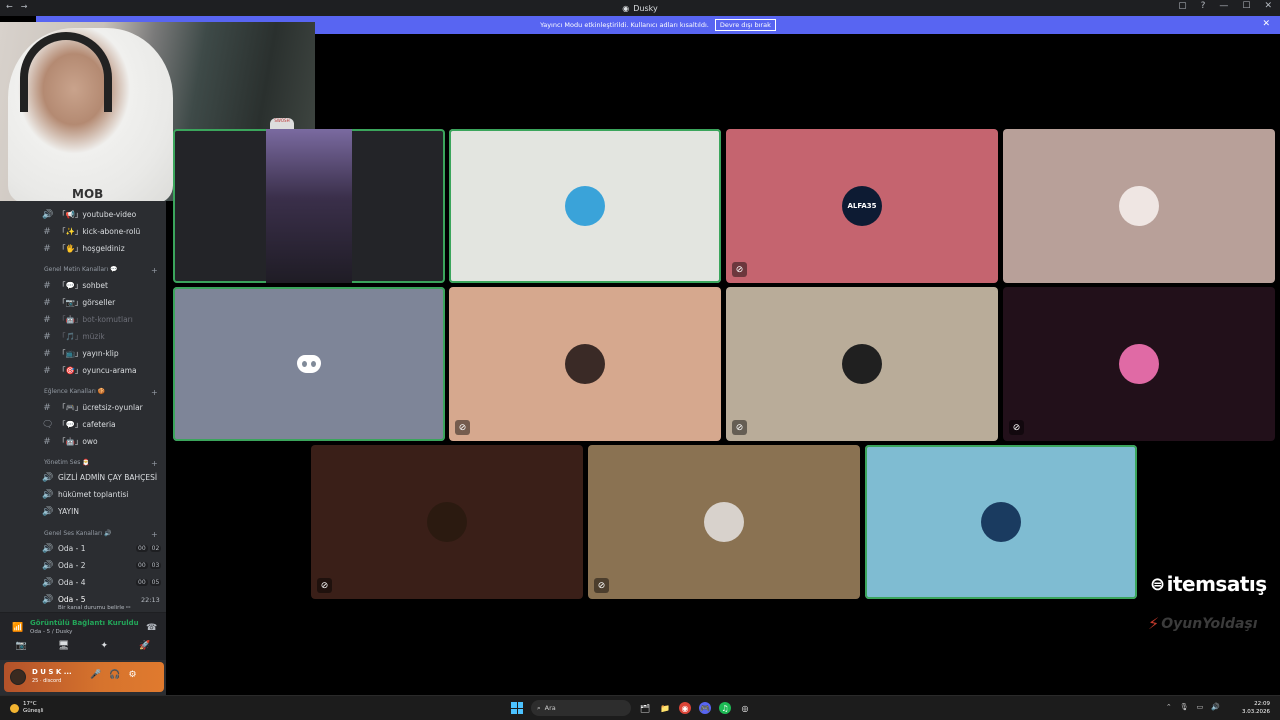 This screenshot has width=1280, height=720. Describe the element at coordinates (99, 477) in the screenshot. I see `voice-channel-gizli-admin: 🔊 GİZLİ ADMİN ÇAY BAHÇESİ` at that location.